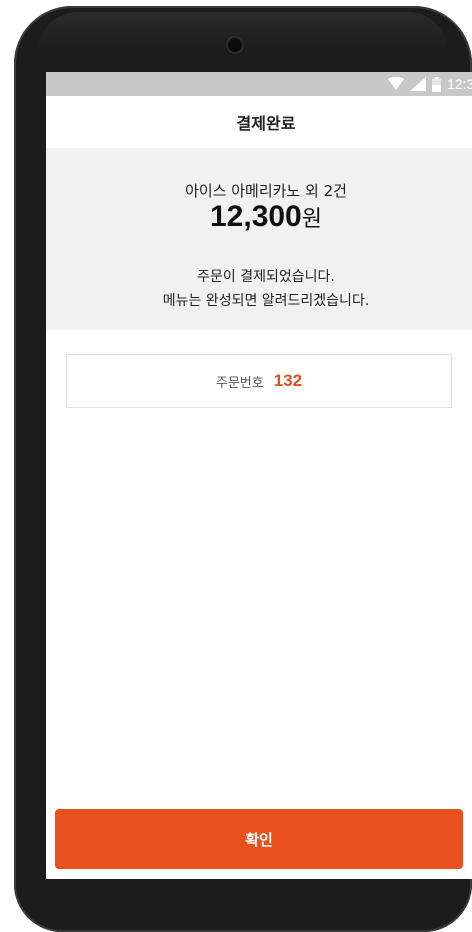  I want to click on status-icons: 12:30, so click(429, 84).